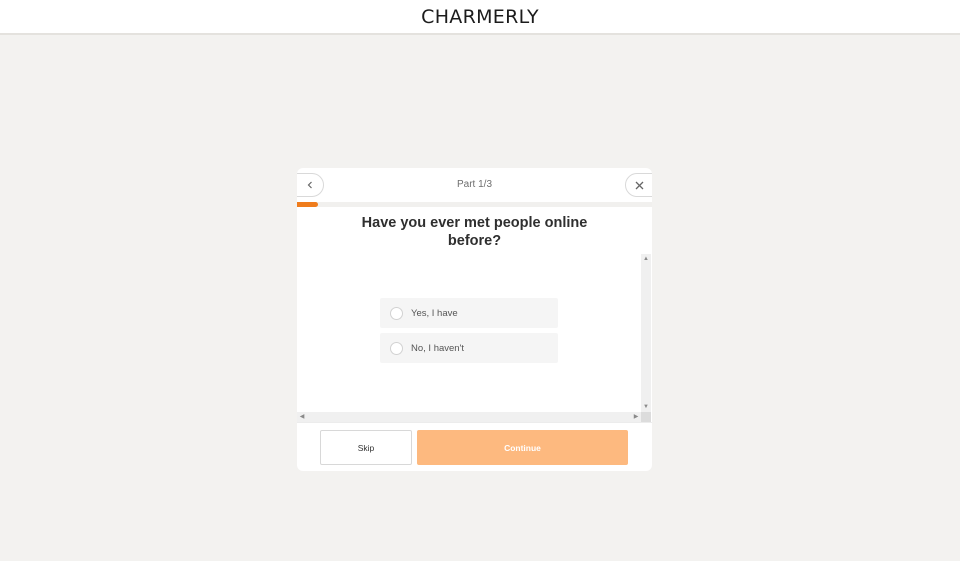 The height and width of the screenshot is (561, 960). What do you see at coordinates (302, 417) in the screenshot?
I see `scroll-left-icon: ◀` at bounding box center [302, 417].